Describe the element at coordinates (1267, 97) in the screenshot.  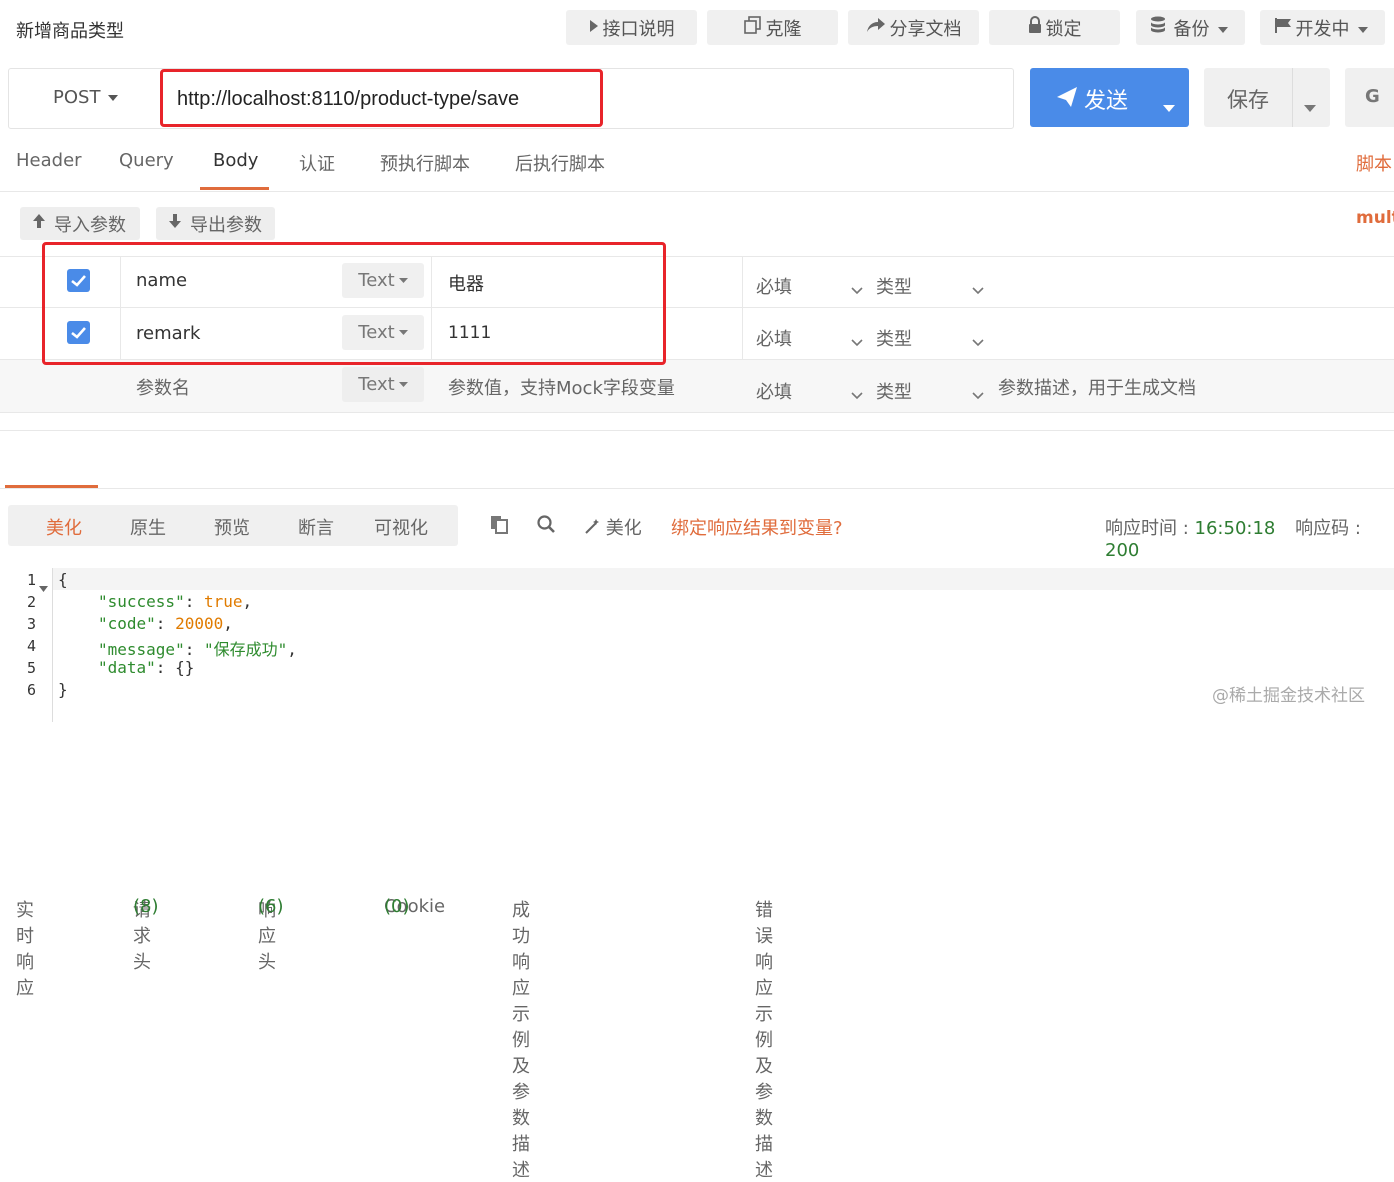
I see `save-button: 保存` at that location.